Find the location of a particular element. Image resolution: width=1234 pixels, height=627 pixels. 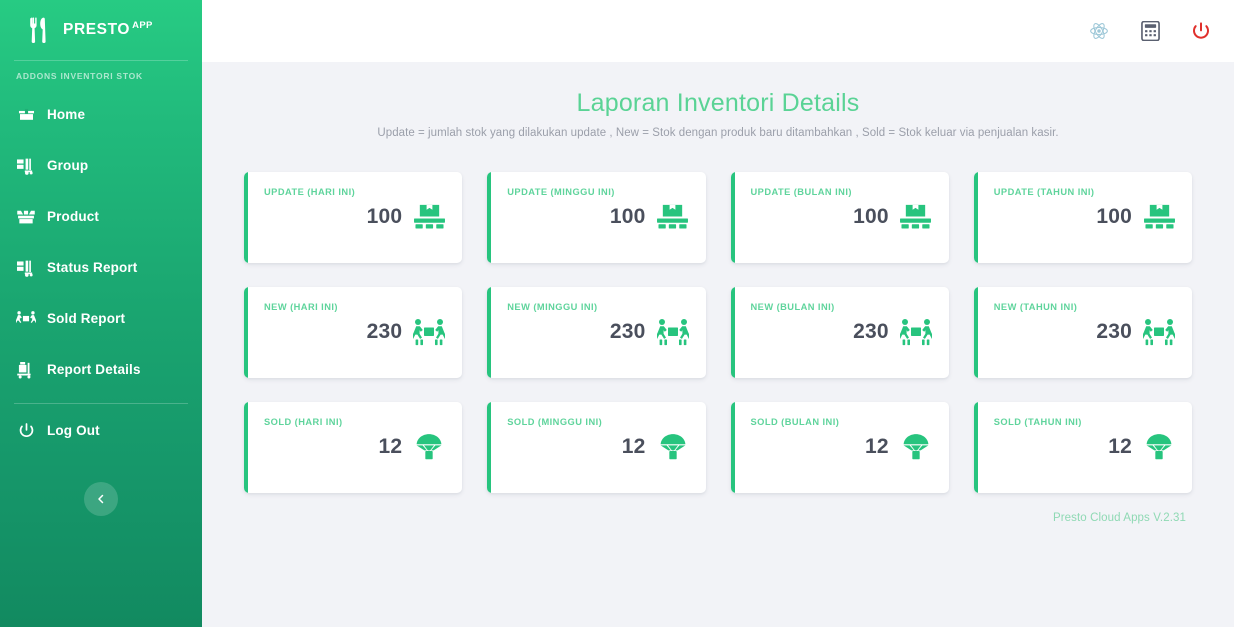

stat-card-label: NEW (HARI INI) is located at coordinates (301, 307).